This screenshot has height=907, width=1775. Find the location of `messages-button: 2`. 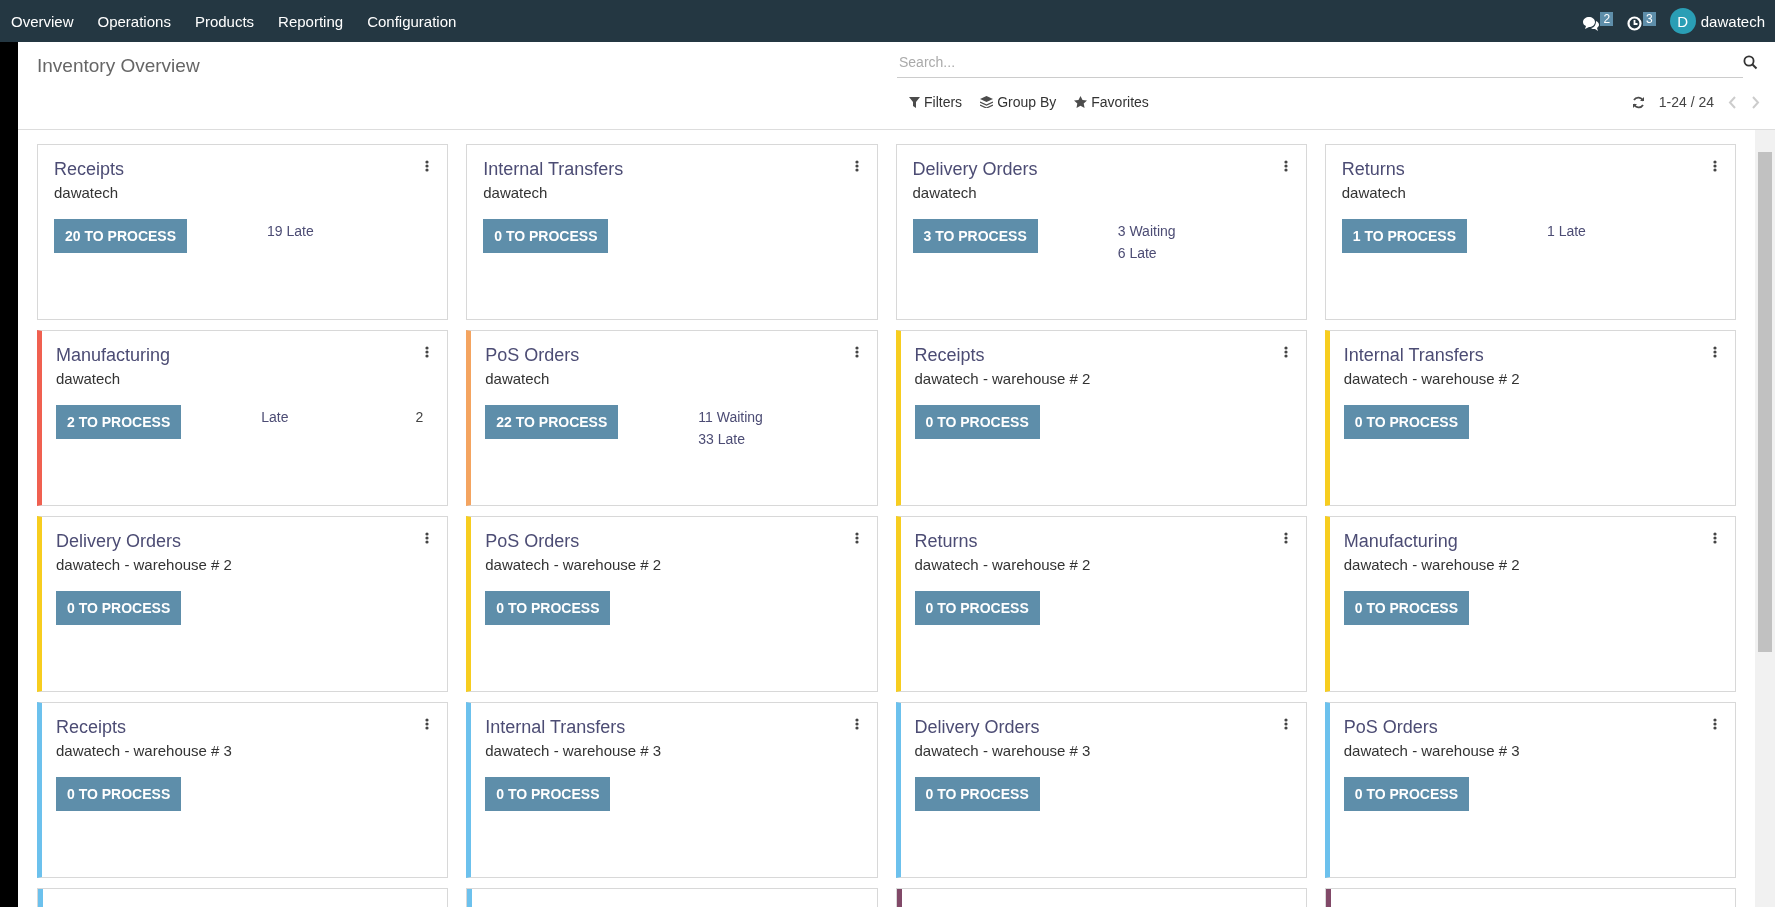

messages-button: 2 is located at coordinates (1598, 21).